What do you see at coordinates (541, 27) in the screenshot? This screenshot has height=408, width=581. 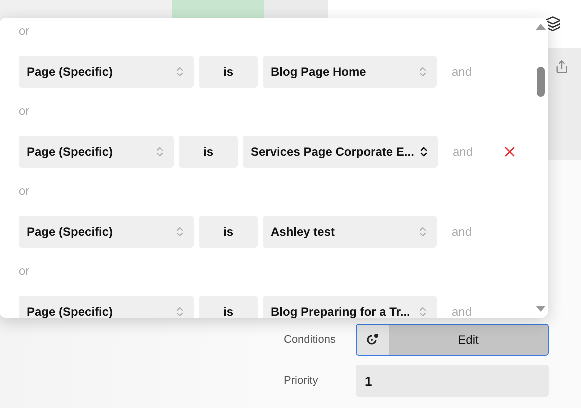 I see `scroll-up-icon` at bounding box center [541, 27].